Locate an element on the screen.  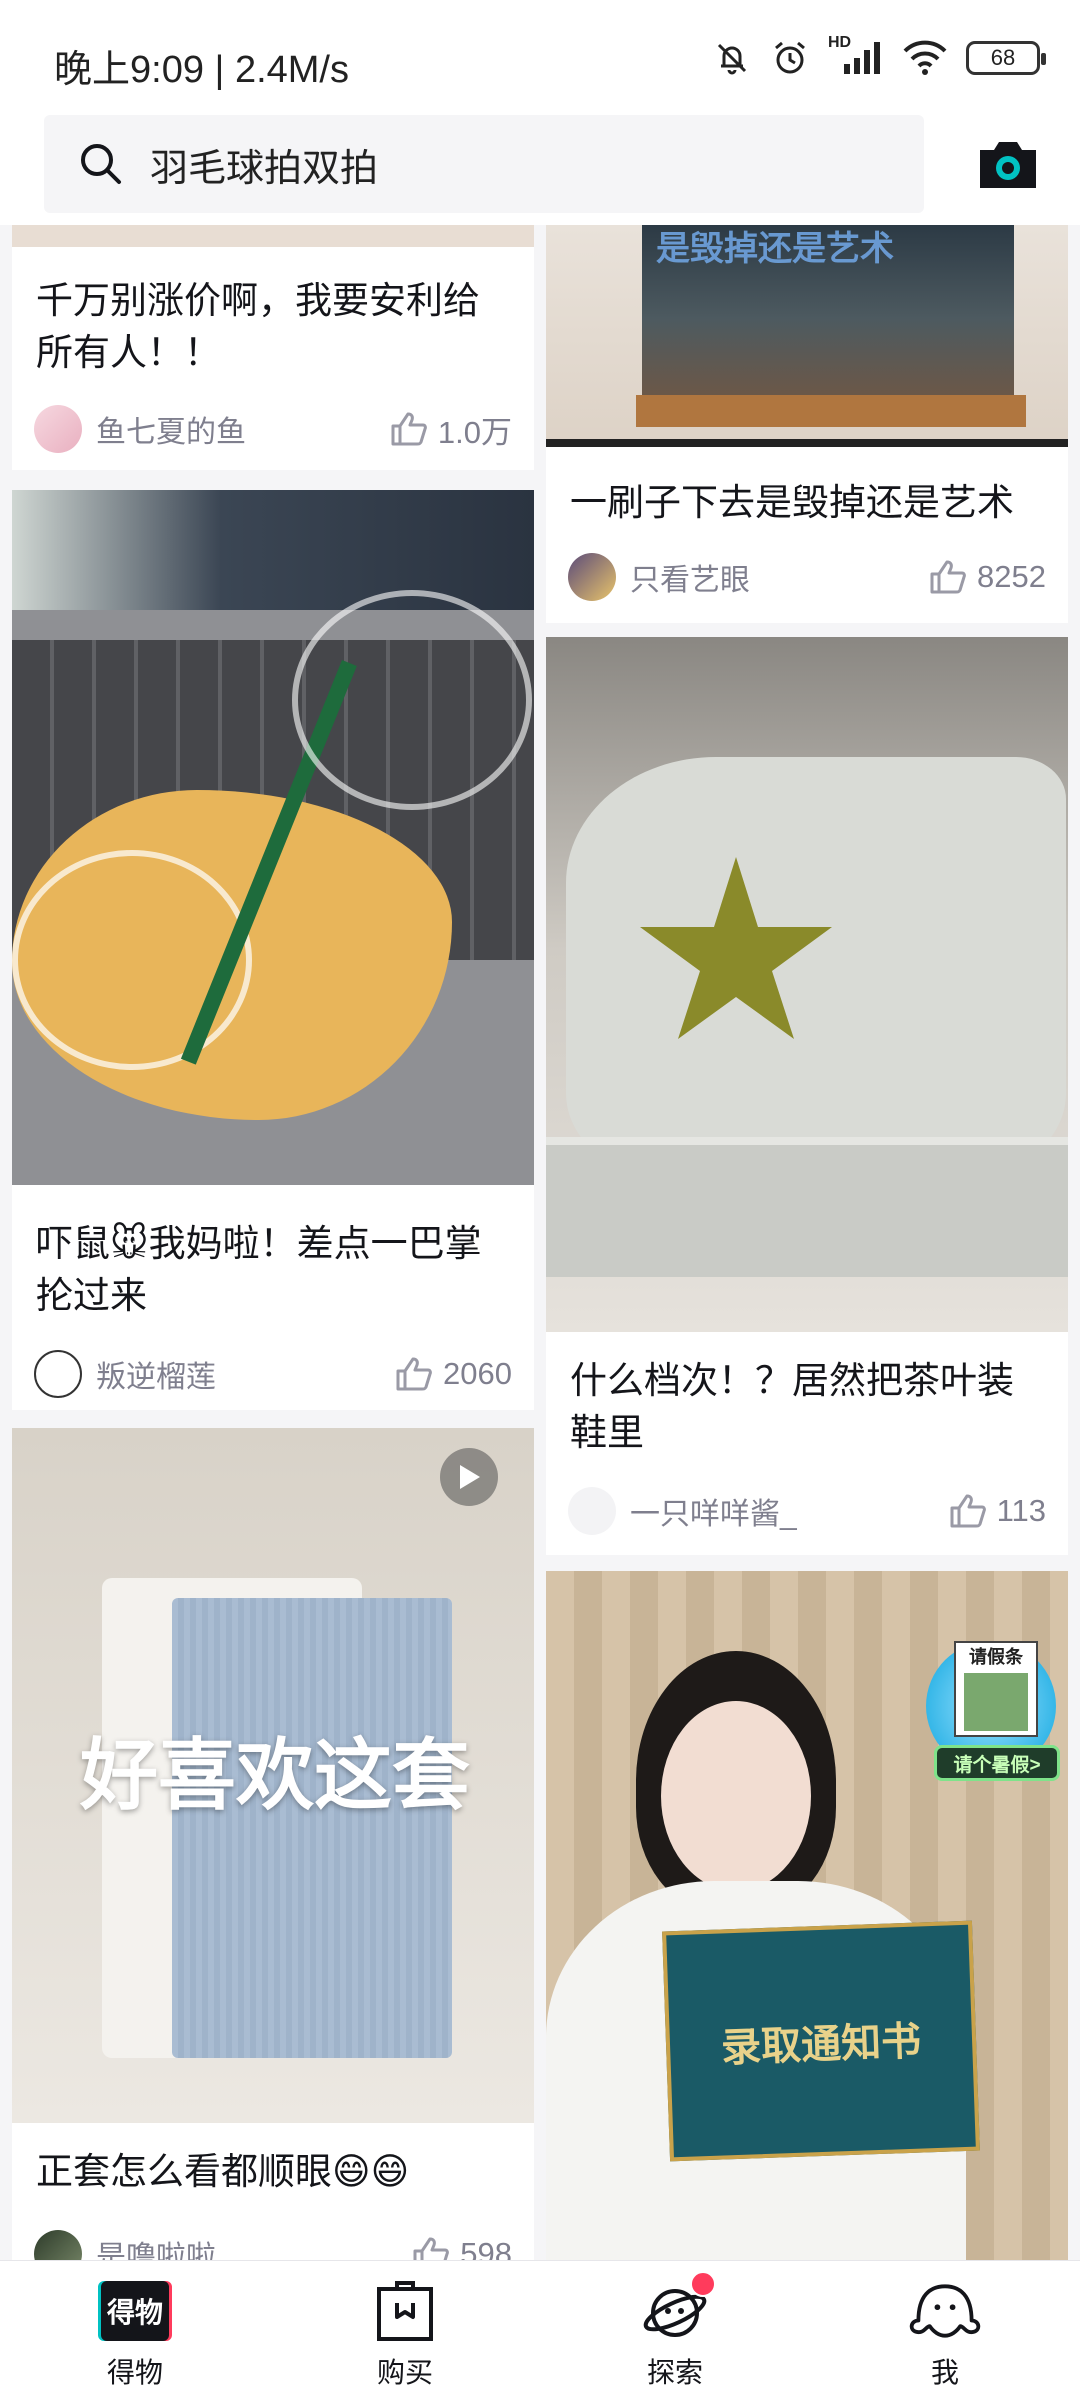
nav-item-home: 得物 得物 is located at coordinates (135, 2330).